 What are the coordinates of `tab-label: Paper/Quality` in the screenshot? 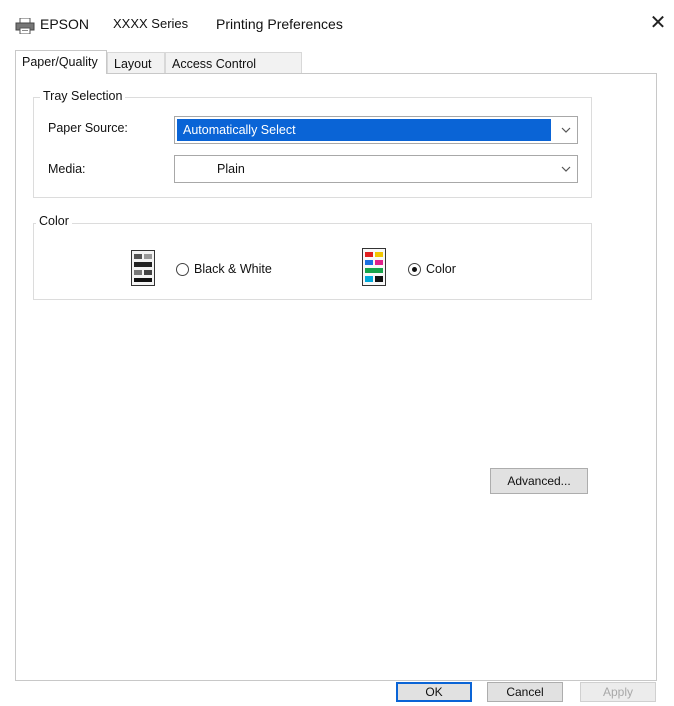 It's located at (60, 62).